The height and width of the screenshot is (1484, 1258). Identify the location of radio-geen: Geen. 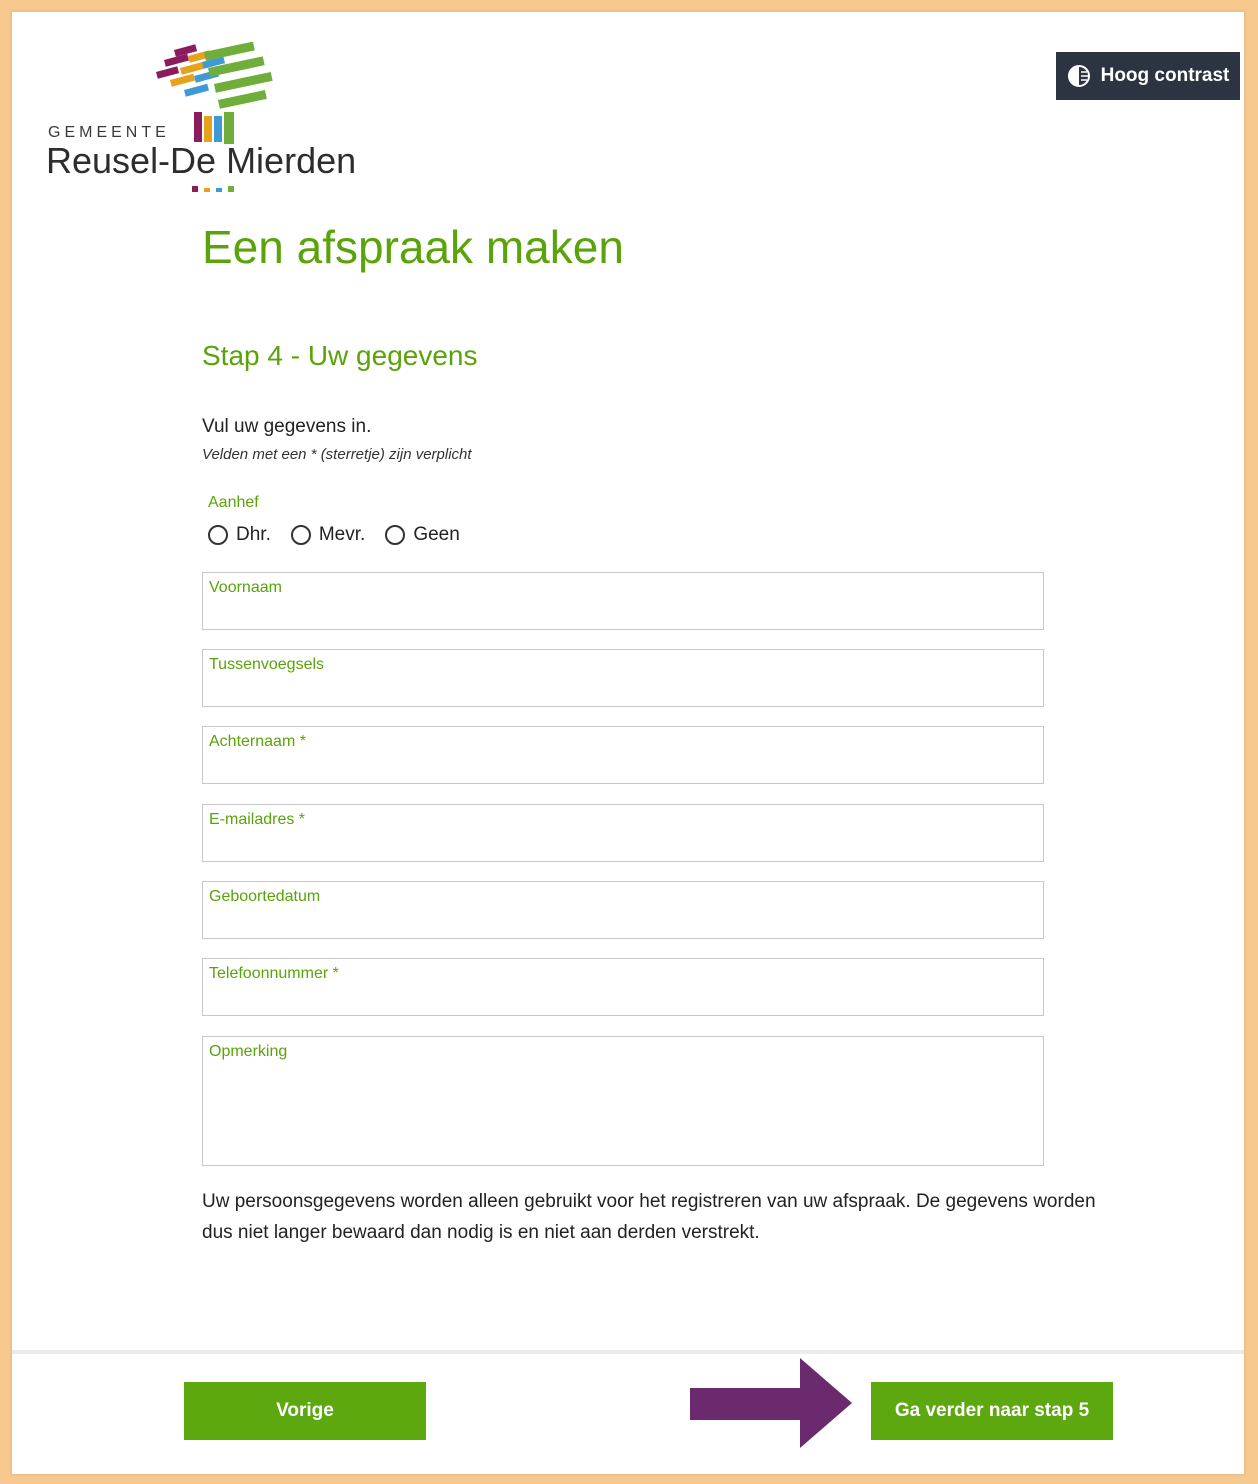
(422, 535).